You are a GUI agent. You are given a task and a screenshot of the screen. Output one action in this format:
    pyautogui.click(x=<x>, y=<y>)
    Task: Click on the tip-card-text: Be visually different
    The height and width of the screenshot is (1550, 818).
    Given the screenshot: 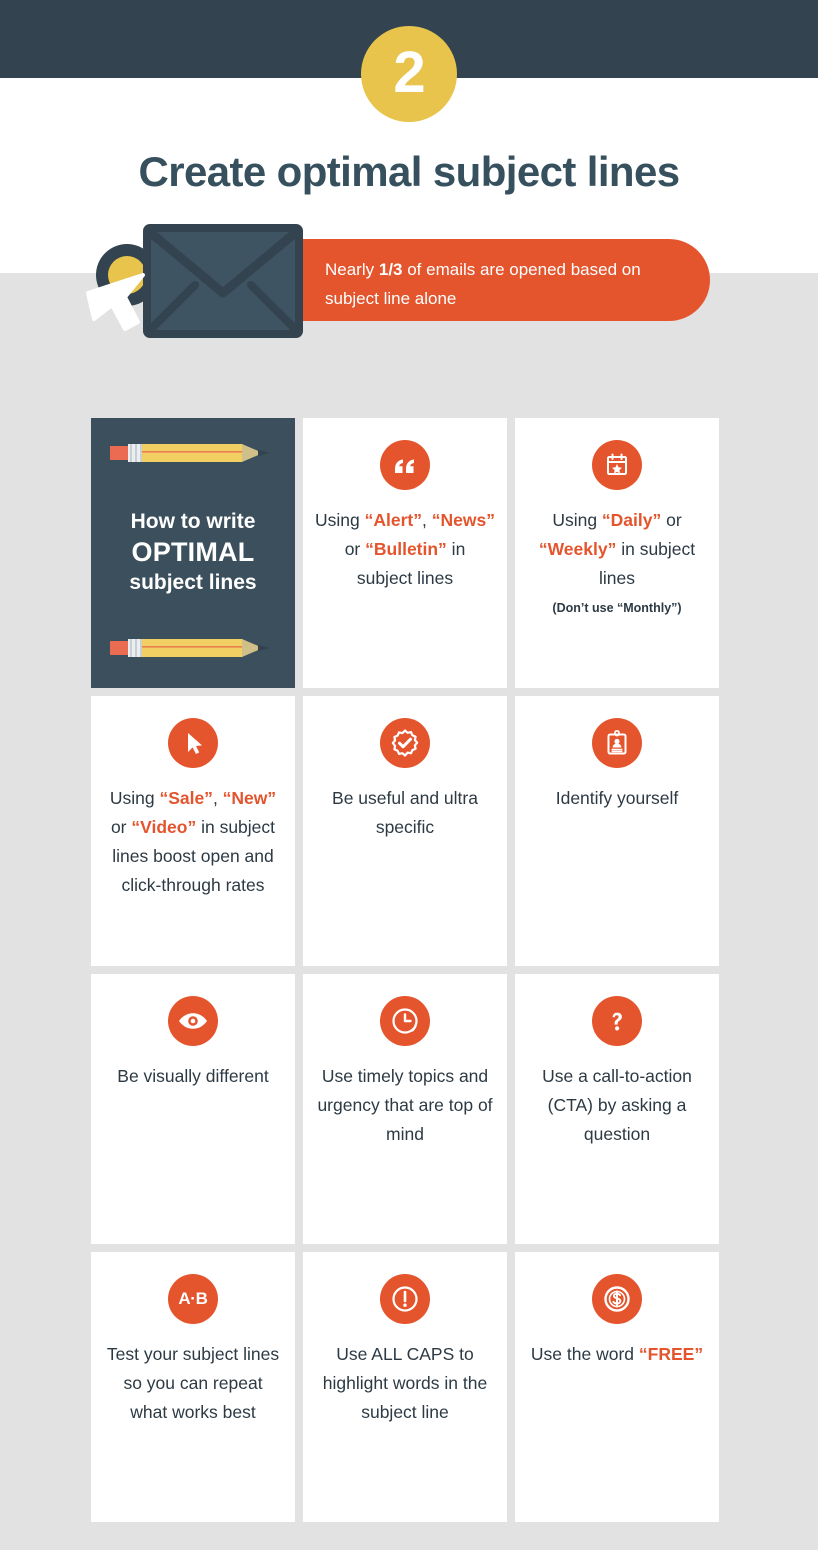 What is the action you would take?
    pyautogui.click(x=193, y=1076)
    